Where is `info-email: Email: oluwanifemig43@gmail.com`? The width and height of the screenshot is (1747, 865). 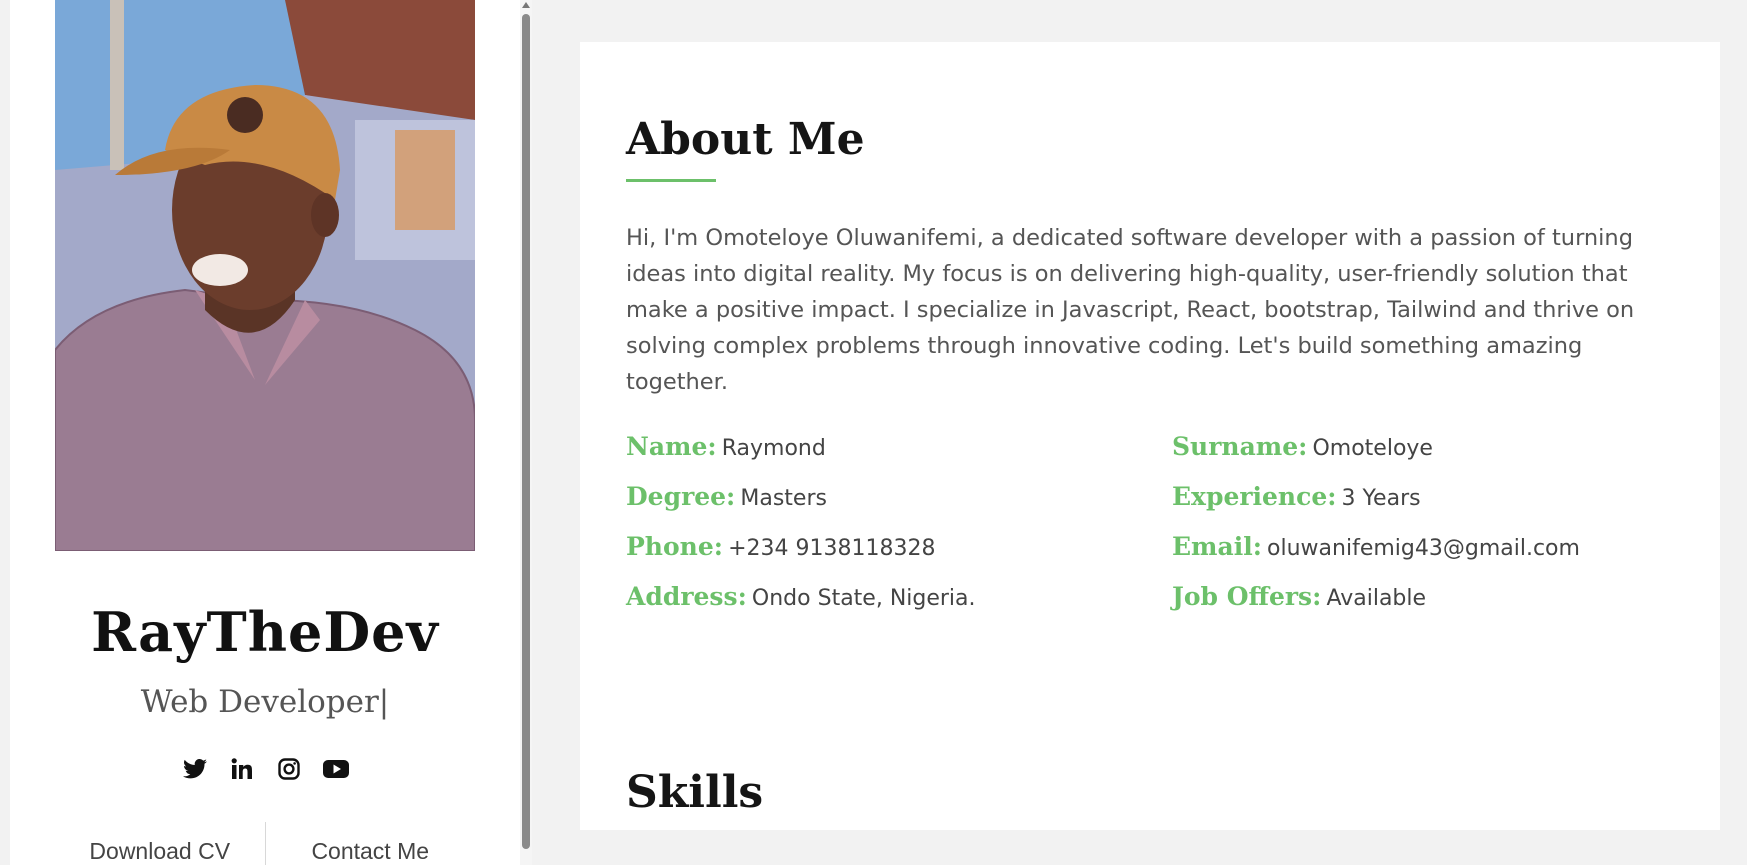
info-email: Email: oluwanifemig43@gmail.com is located at coordinates (1444, 546).